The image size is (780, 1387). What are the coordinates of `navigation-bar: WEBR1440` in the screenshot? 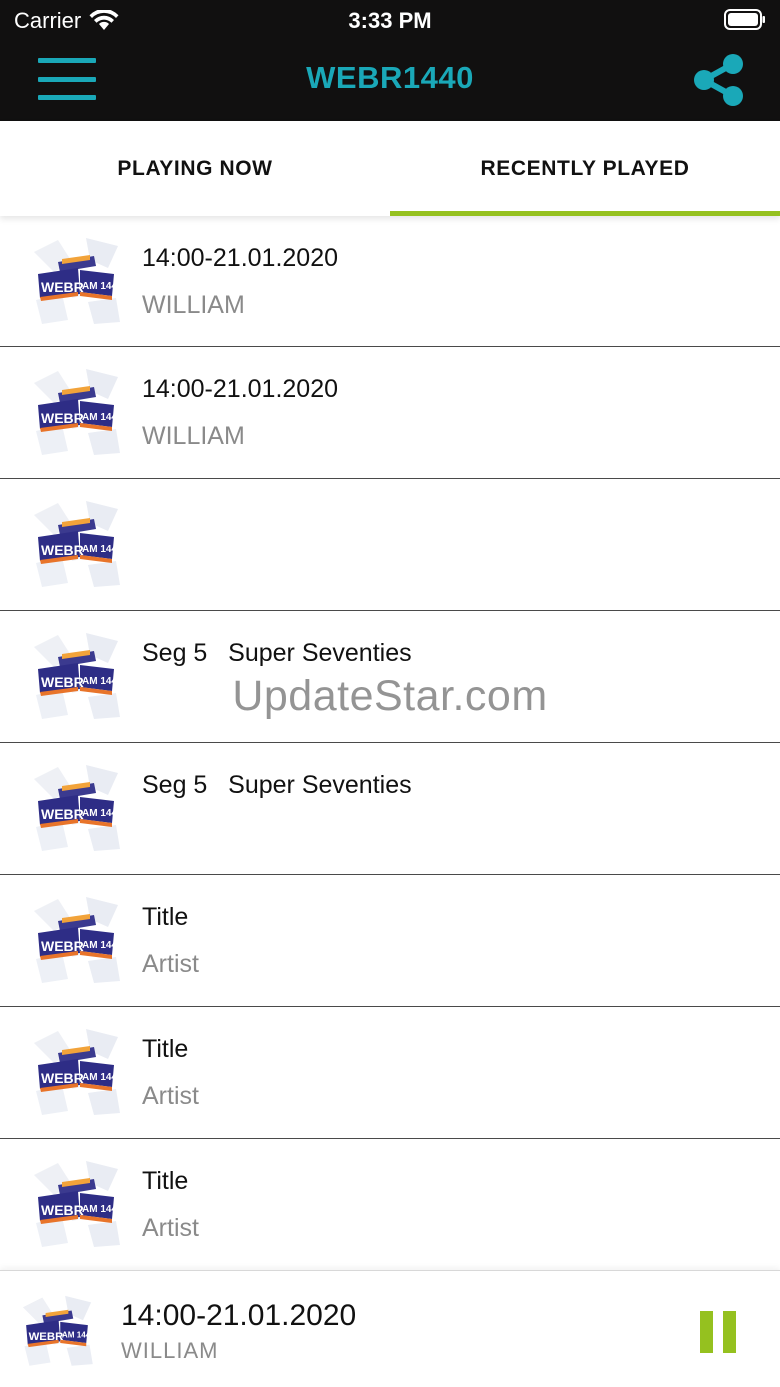 It's located at (390, 80).